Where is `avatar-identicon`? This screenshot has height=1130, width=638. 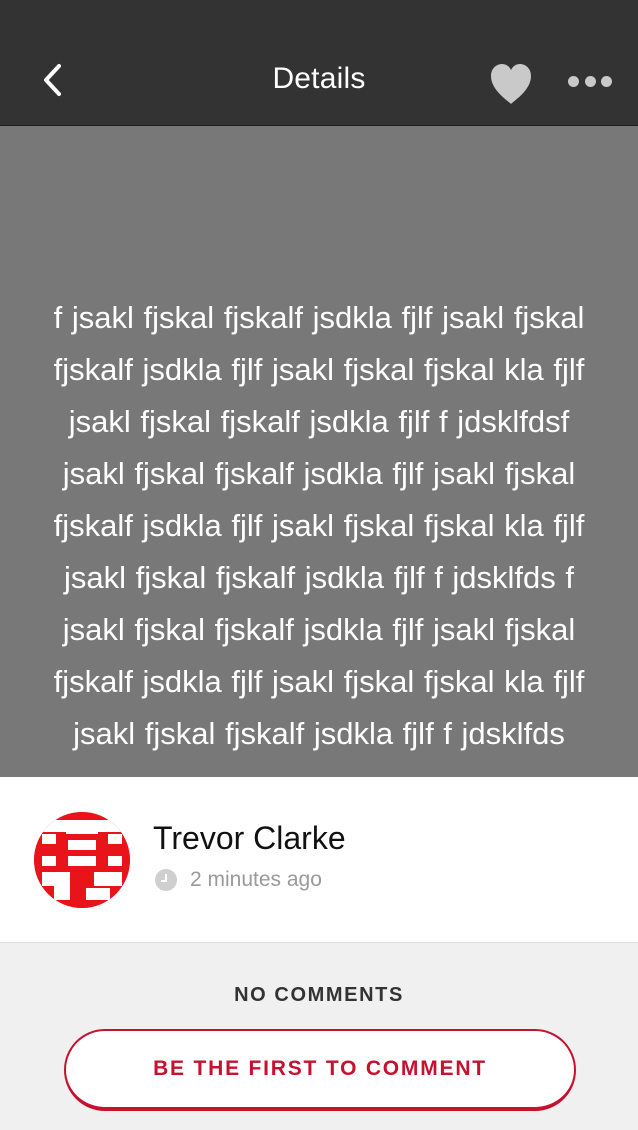 avatar-identicon is located at coordinates (82, 860).